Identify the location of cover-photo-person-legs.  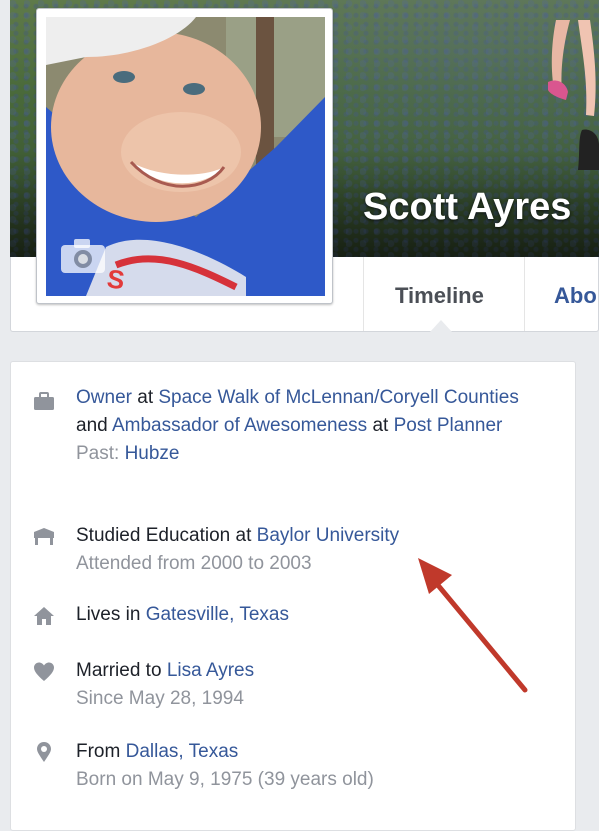
(573, 95).